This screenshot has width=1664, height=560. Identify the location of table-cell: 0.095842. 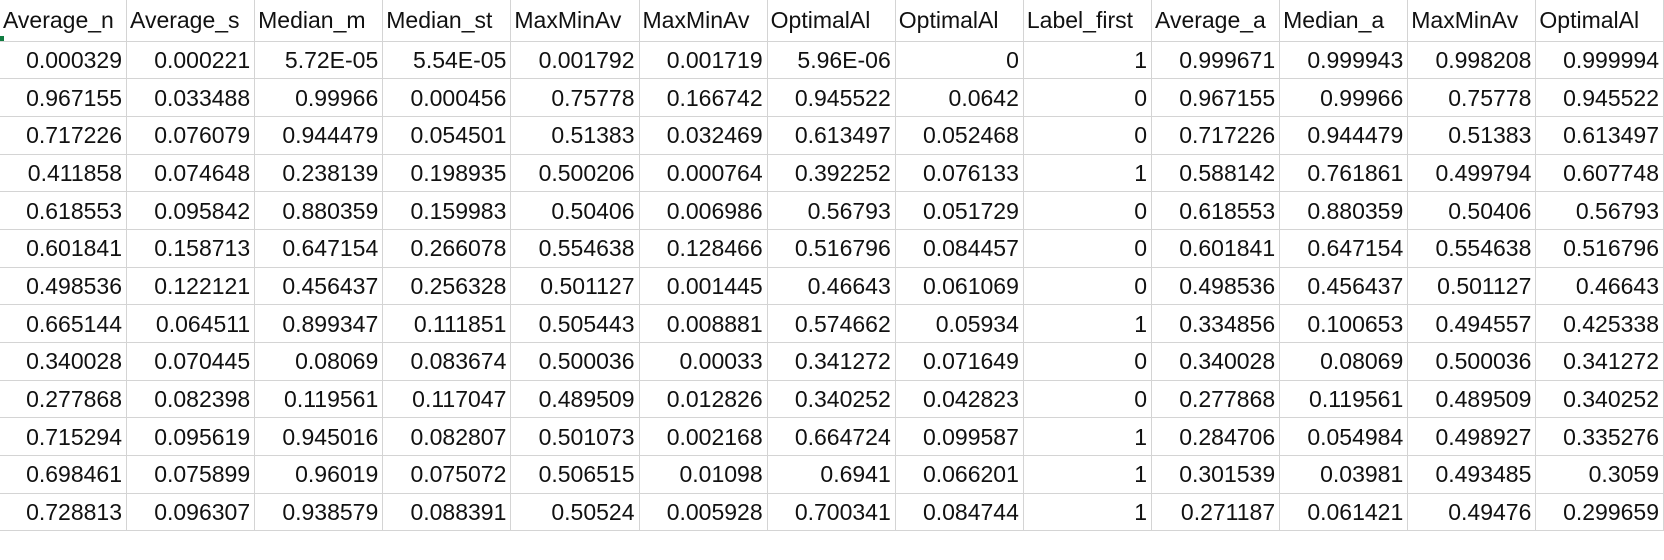
(191, 210).